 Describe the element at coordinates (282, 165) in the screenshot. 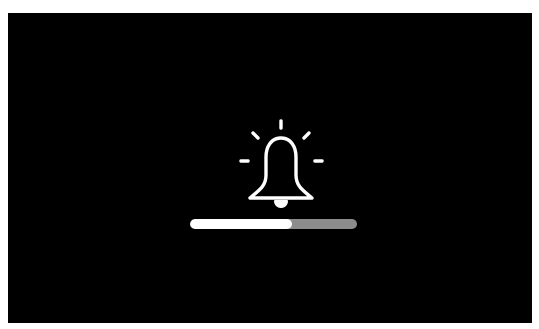

I see `bell-icon` at that location.